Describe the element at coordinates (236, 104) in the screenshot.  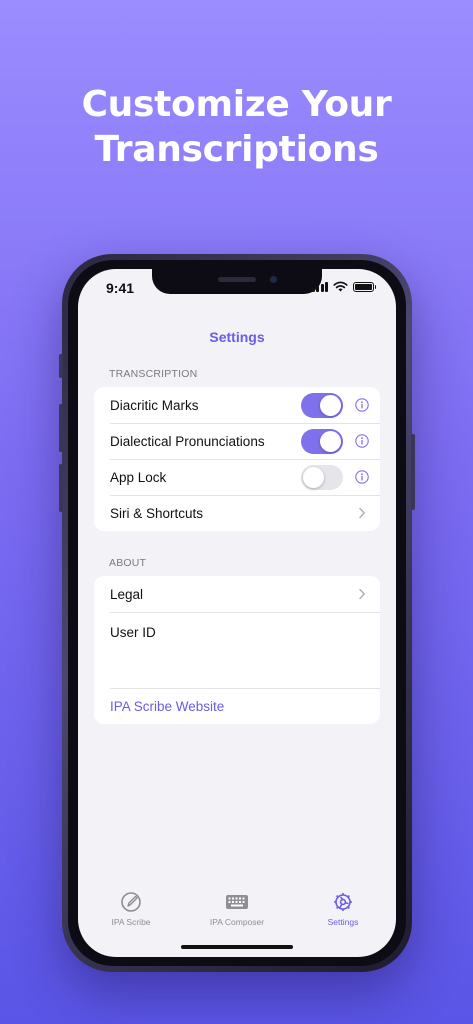
I see `headline-line-1: Customize Your` at that location.